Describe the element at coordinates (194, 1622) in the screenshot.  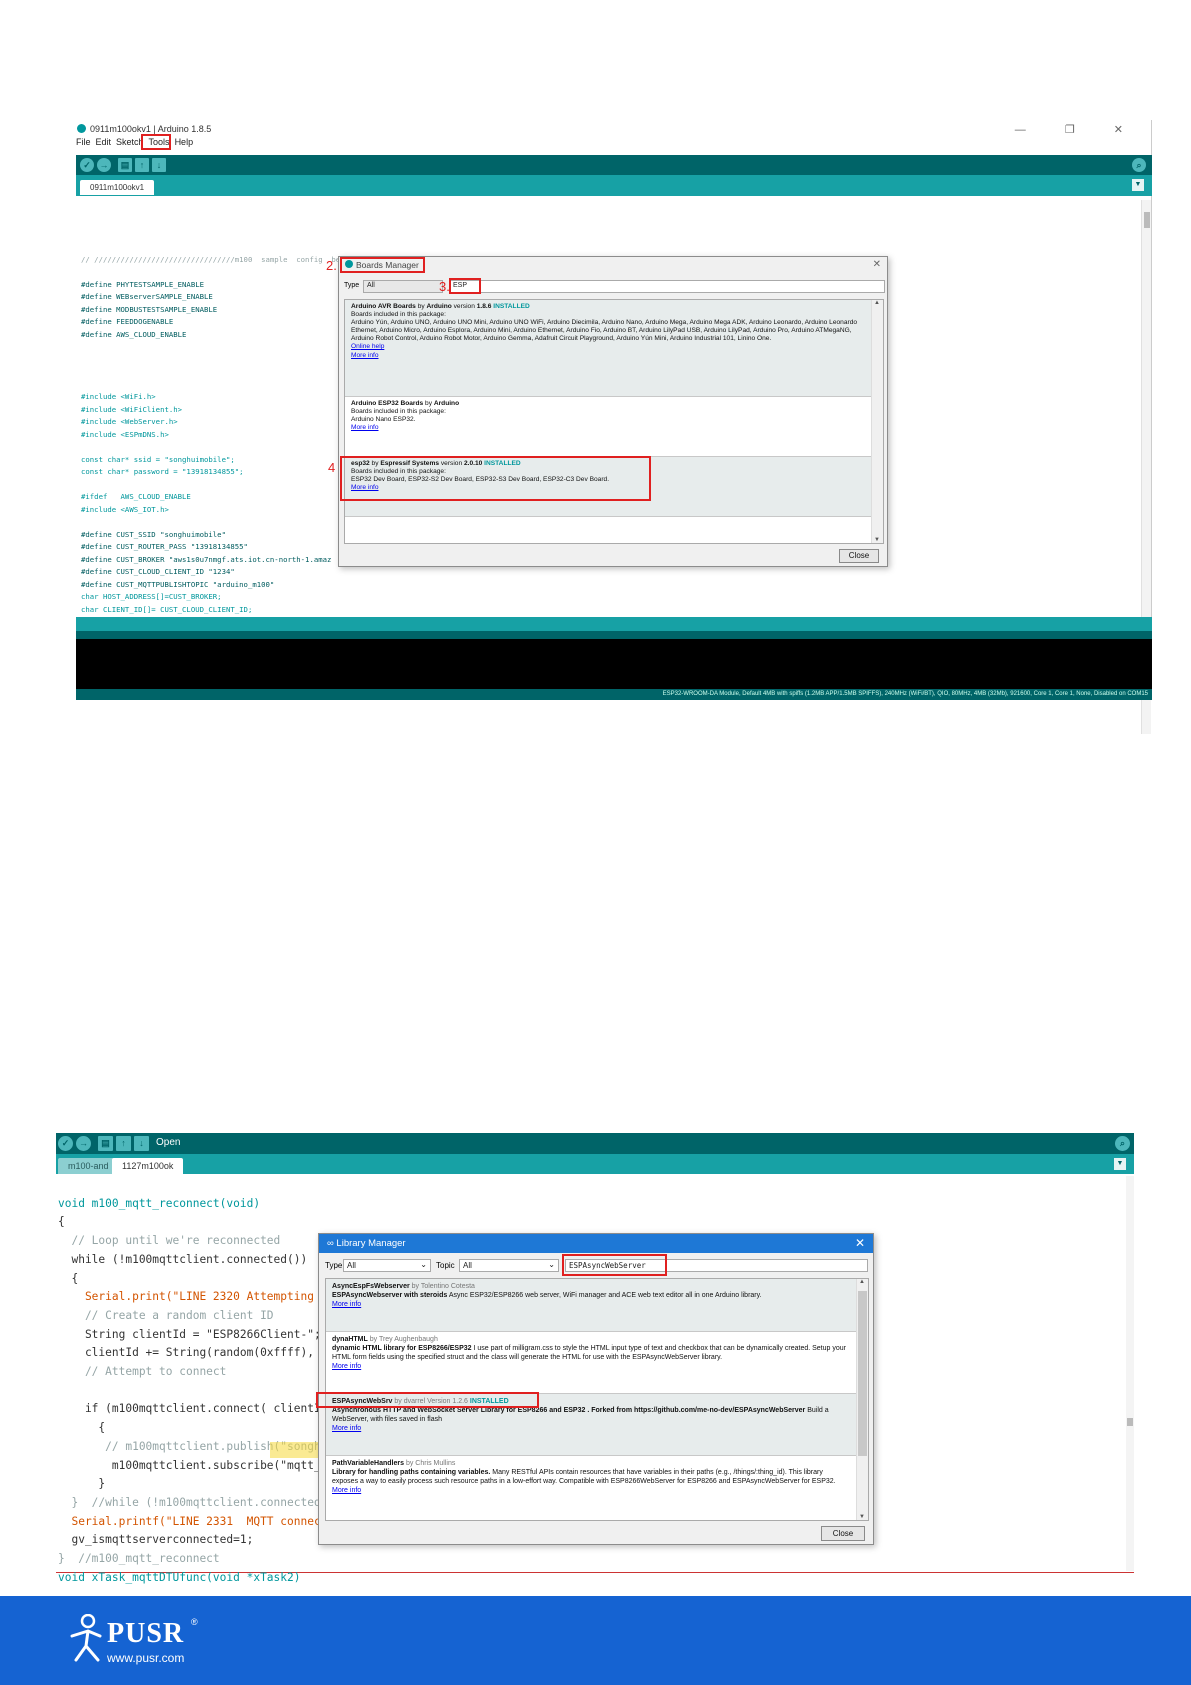
I see `registered-mark: ®` at that location.